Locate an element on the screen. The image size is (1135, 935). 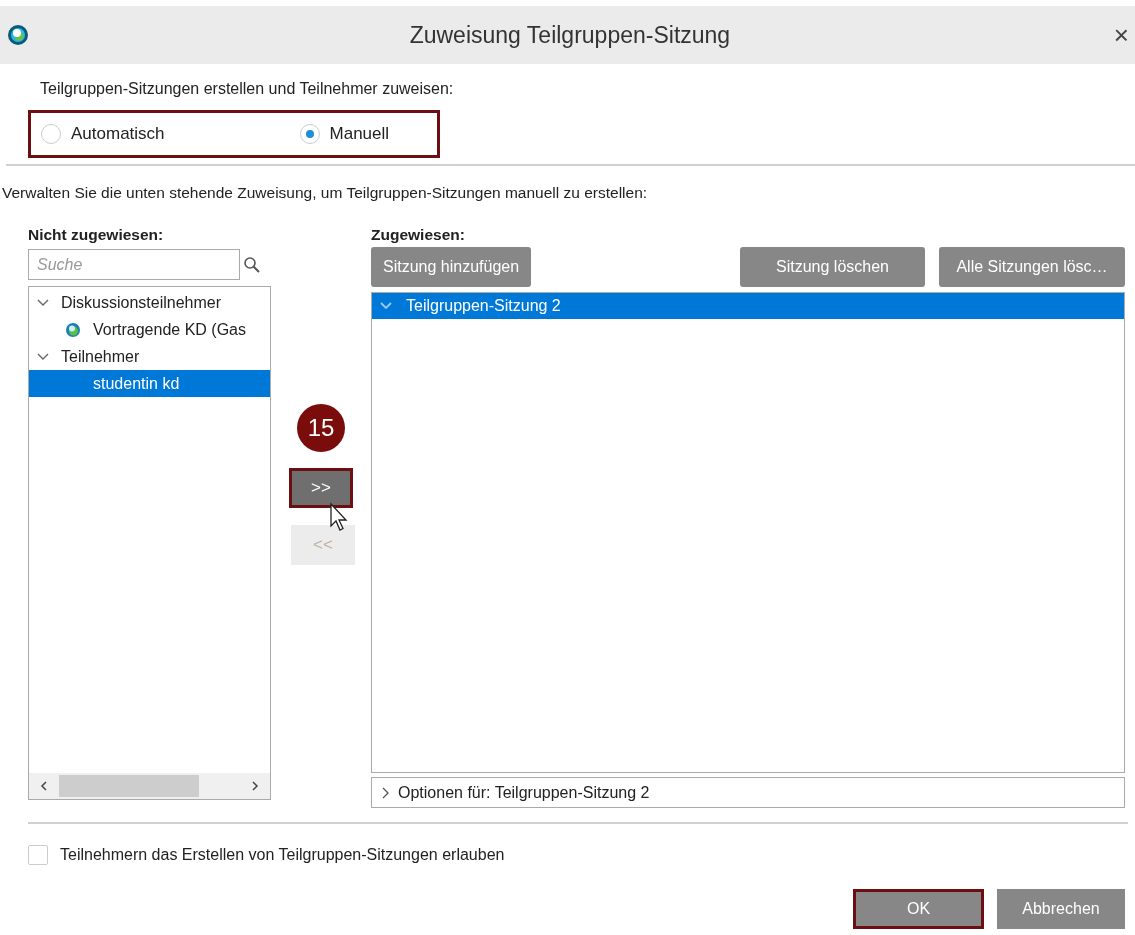
app-logo-icon is located at coordinates (18, 35).